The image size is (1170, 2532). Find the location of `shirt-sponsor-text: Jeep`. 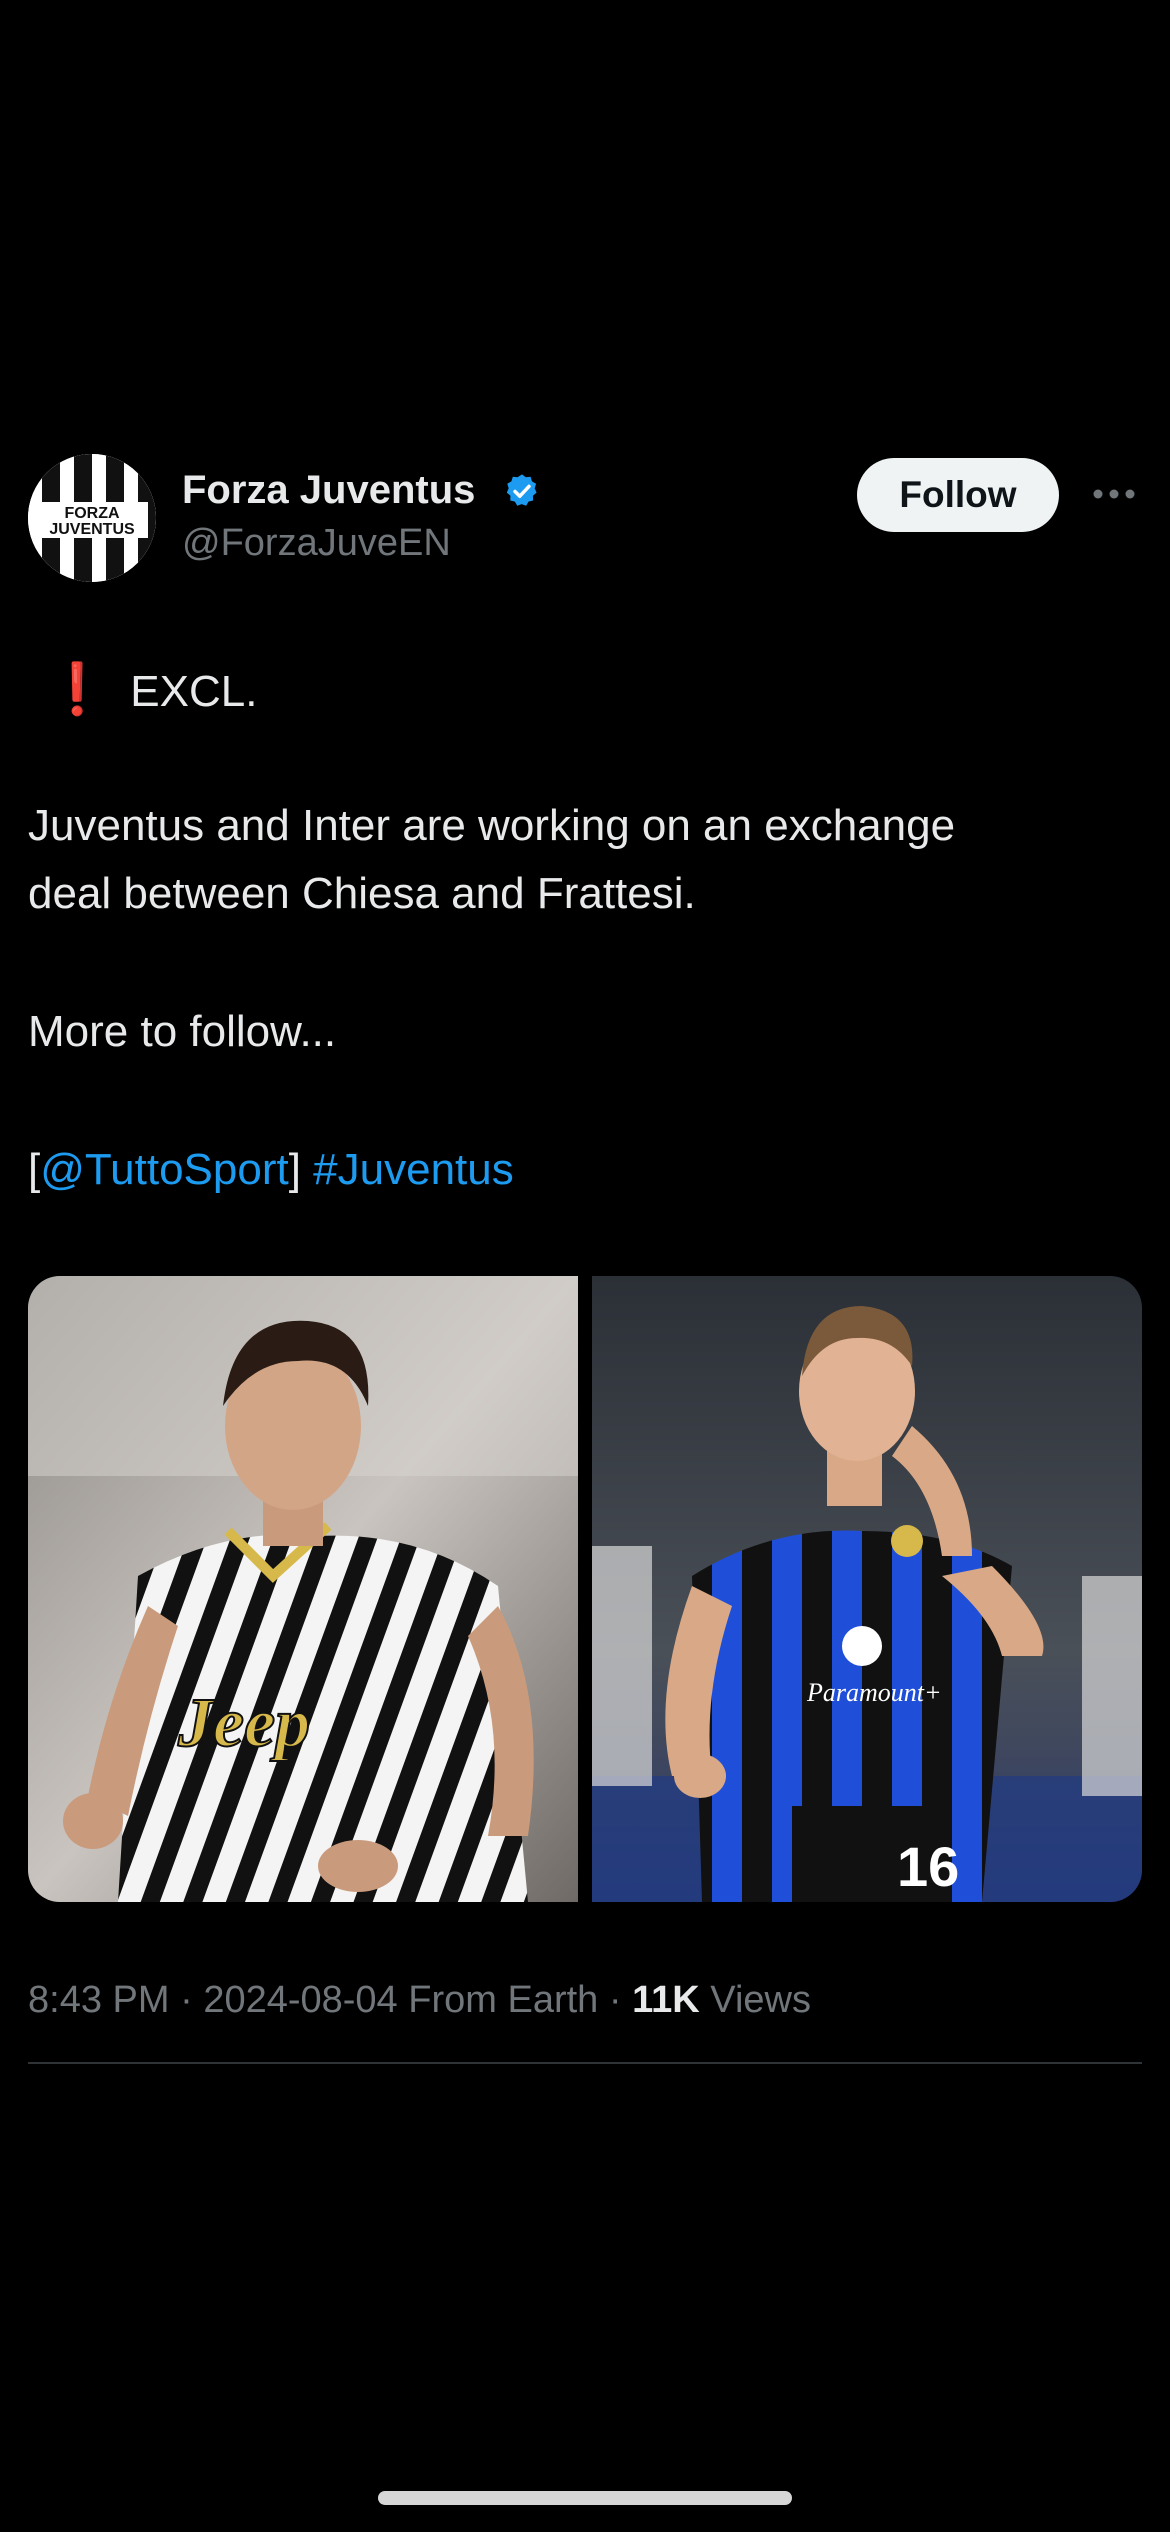

shirt-sponsor-text: Jeep is located at coordinates (243, 1723).